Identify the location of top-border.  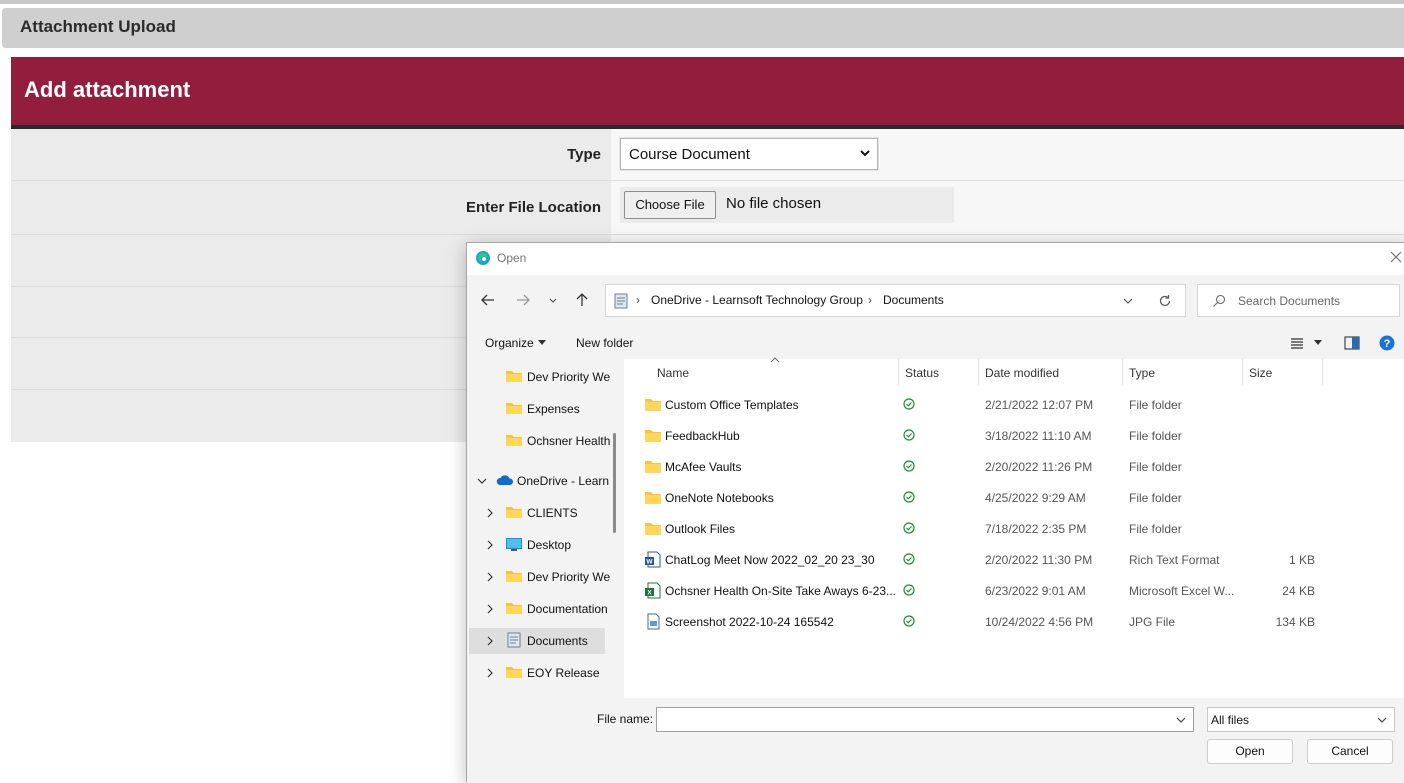
(702, 2).